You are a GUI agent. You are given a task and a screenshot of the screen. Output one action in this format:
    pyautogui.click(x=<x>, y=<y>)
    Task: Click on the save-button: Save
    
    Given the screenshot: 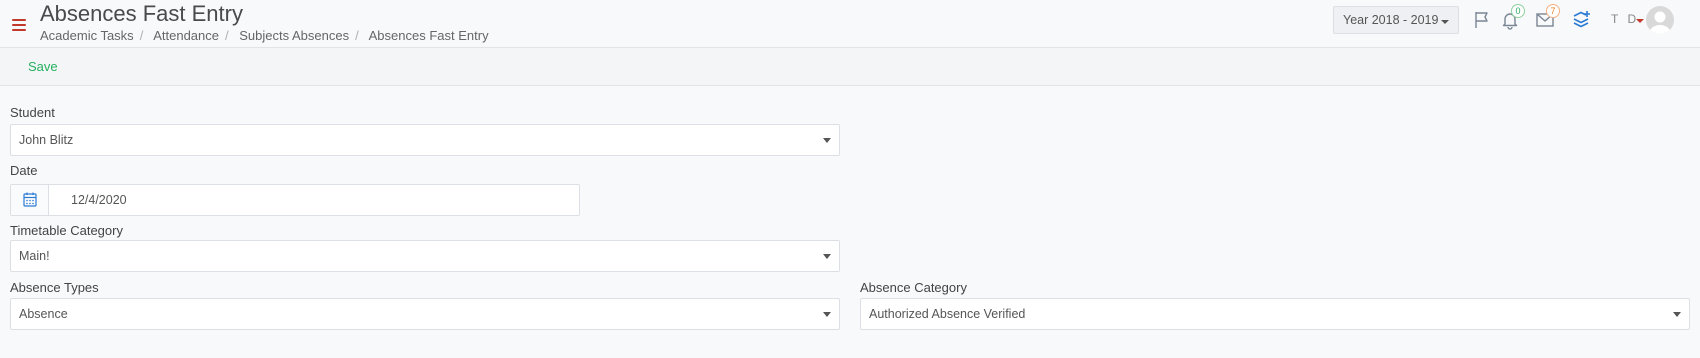 What is the action you would take?
    pyautogui.click(x=43, y=66)
    